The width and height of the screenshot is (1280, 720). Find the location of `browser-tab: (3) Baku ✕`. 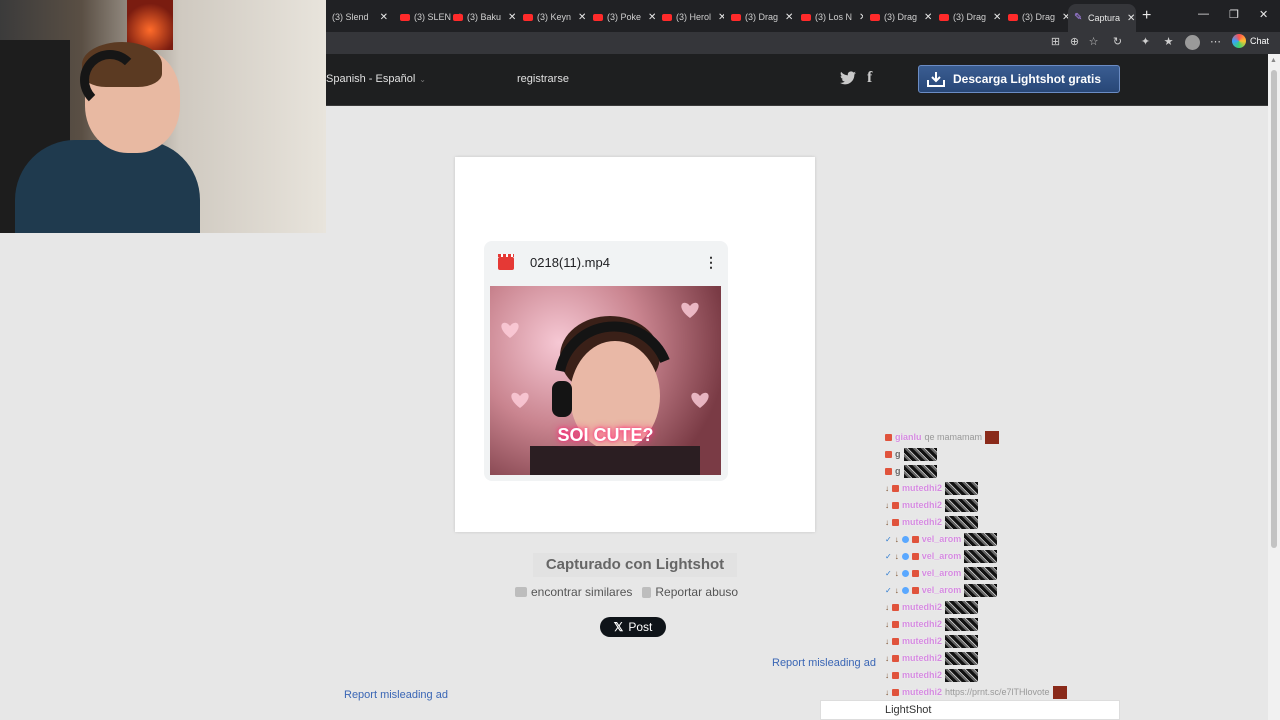

browser-tab: (3) Baku ✕ is located at coordinates (481, 17).